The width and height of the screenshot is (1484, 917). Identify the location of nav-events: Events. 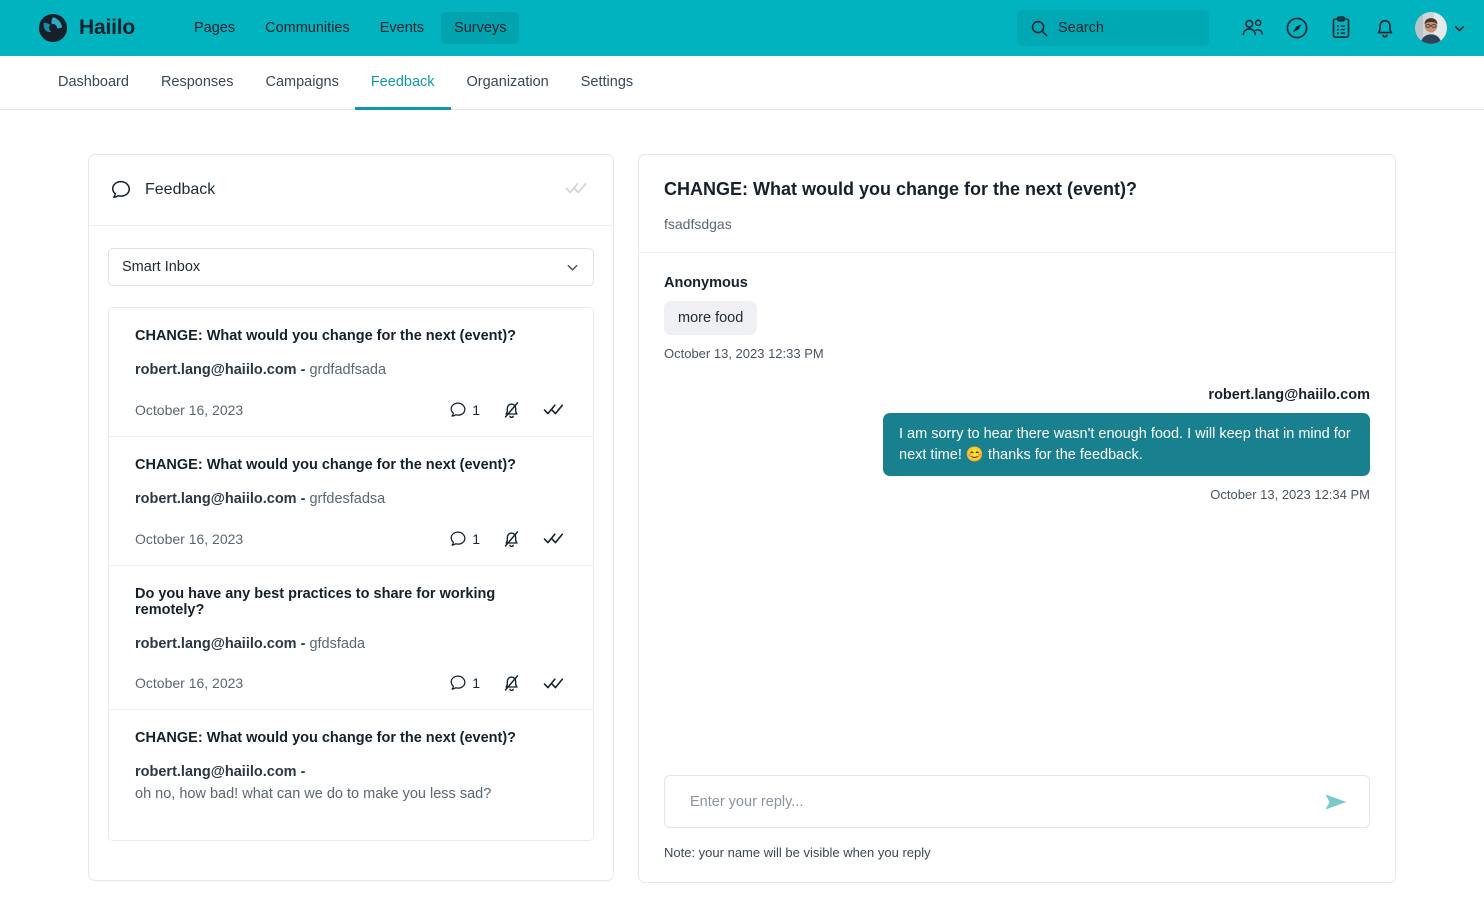
(402, 28).